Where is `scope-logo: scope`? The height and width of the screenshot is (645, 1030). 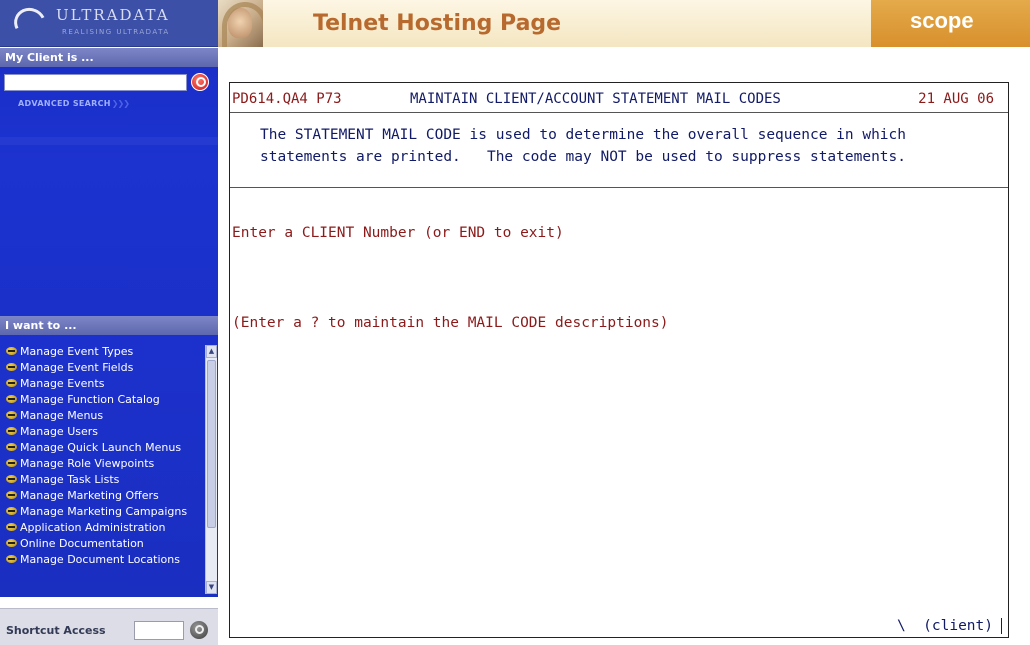 scope-logo: scope is located at coordinates (942, 20).